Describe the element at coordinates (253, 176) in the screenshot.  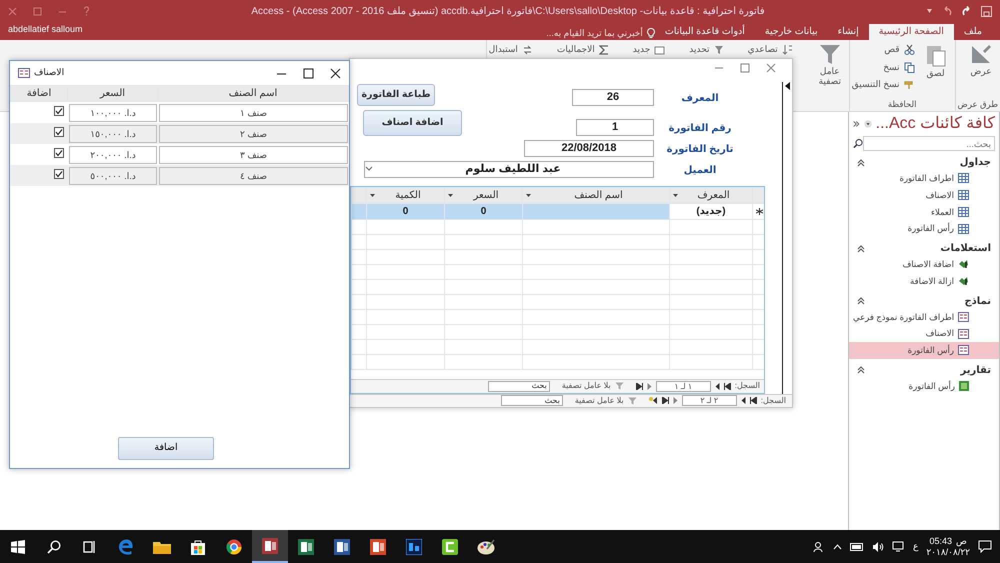
I see `text-field: صنف ٤` at that location.